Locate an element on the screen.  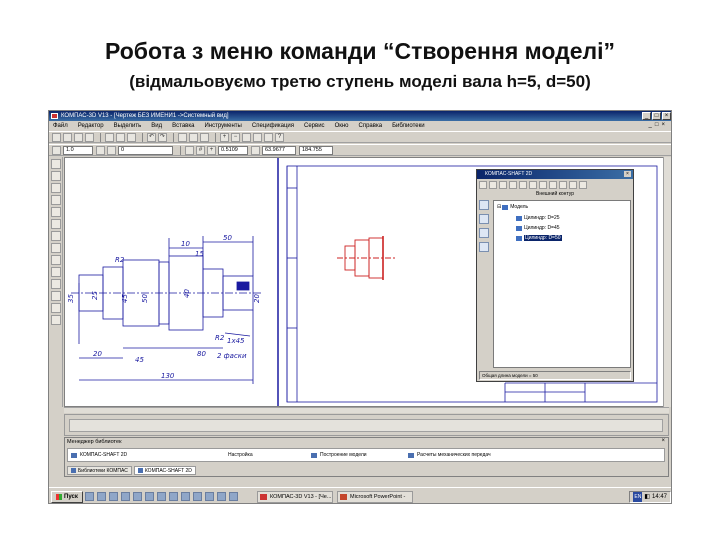
menu-specification: Спецификация is located at coordinates (273, 126).